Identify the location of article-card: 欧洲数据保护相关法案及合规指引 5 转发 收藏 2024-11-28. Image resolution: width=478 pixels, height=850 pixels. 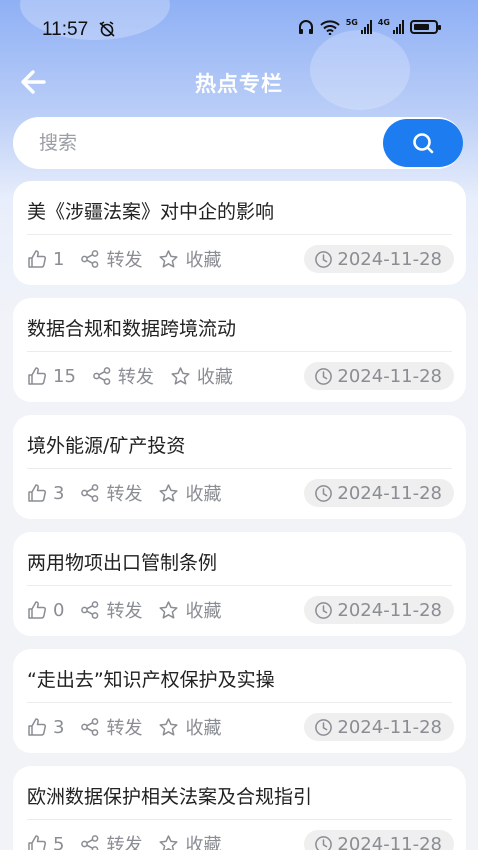
(239, 808).